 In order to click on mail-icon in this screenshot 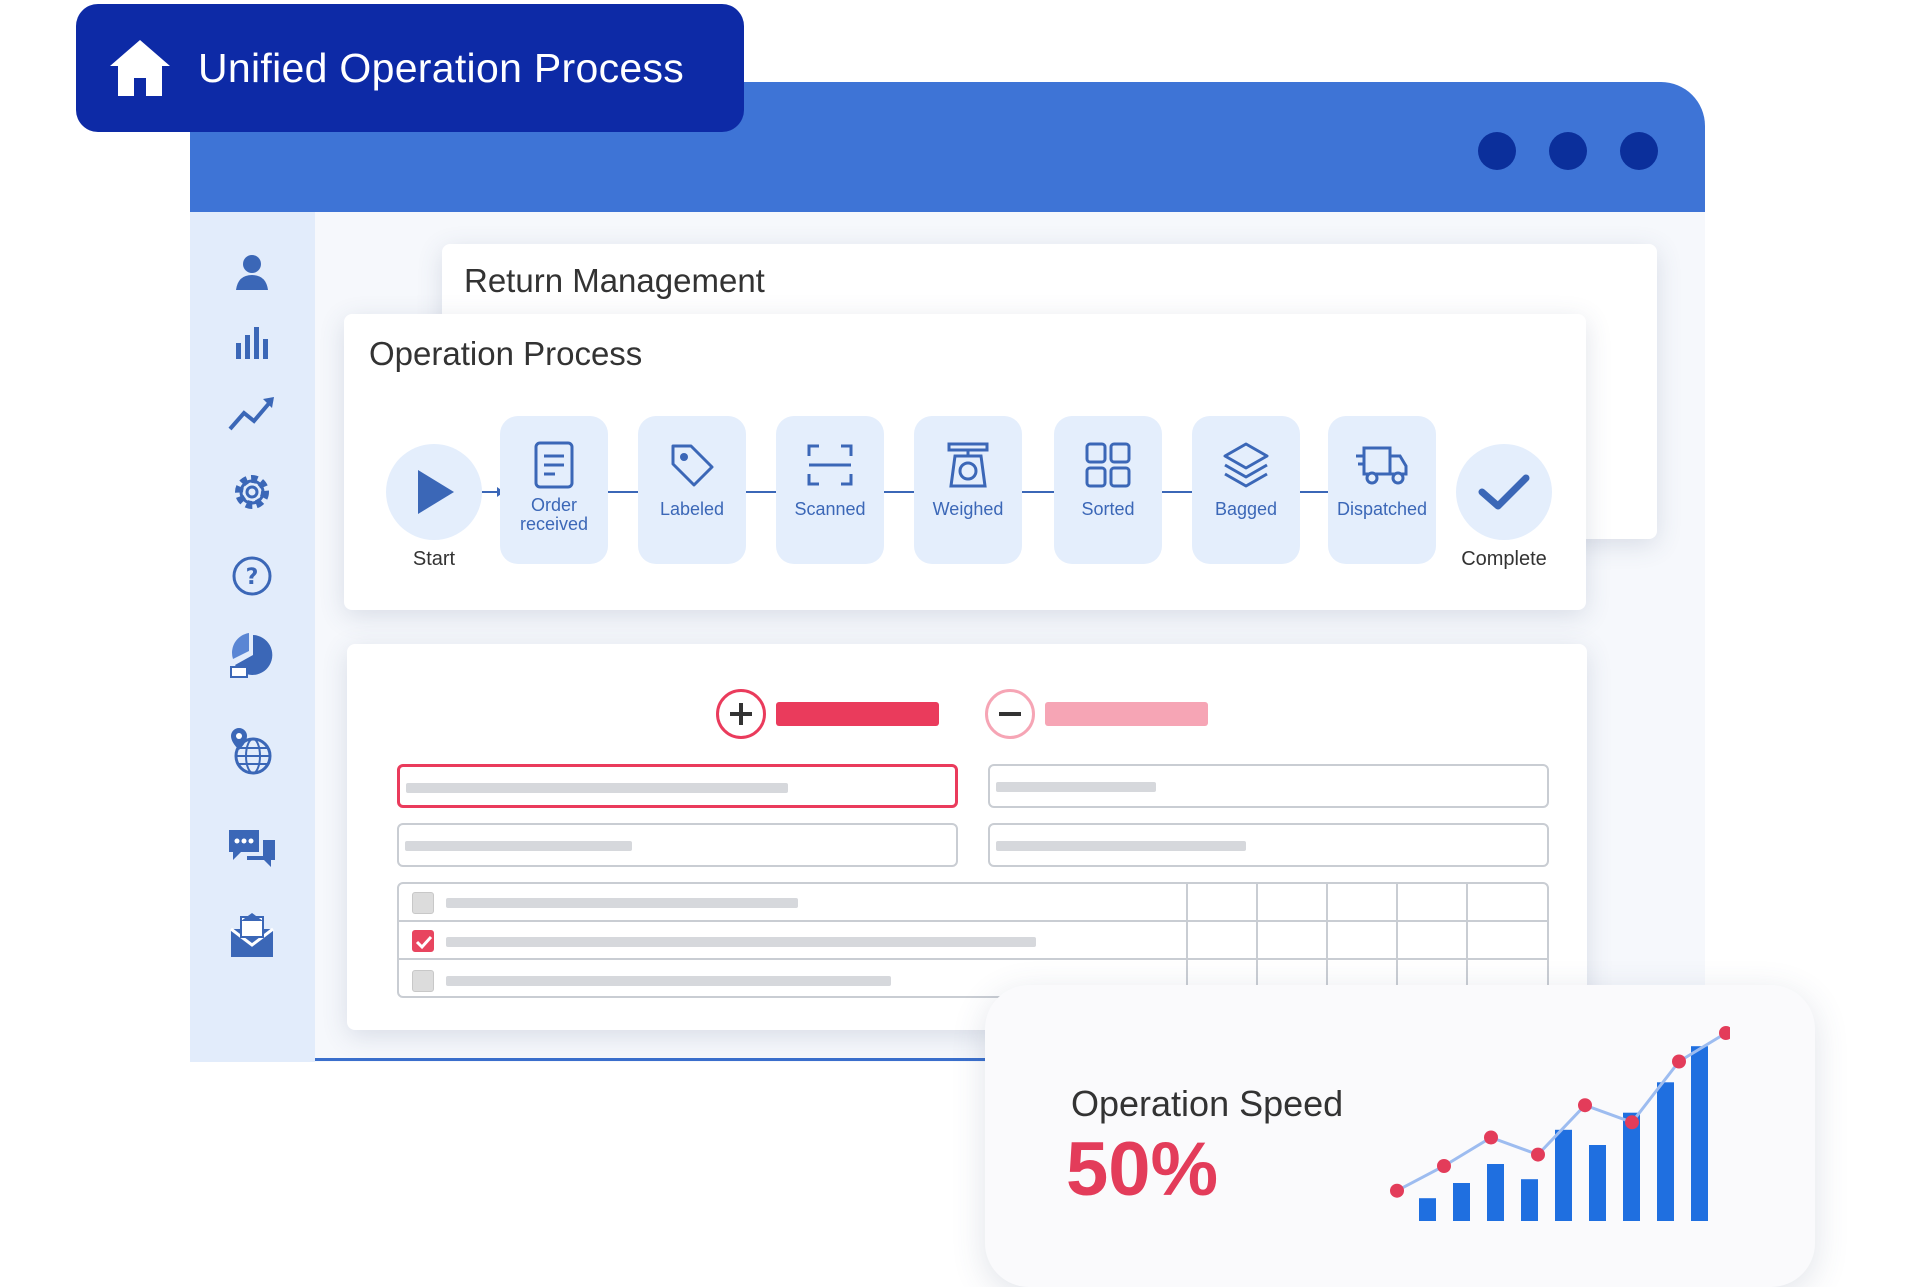, I will do `click(252, 936)`.